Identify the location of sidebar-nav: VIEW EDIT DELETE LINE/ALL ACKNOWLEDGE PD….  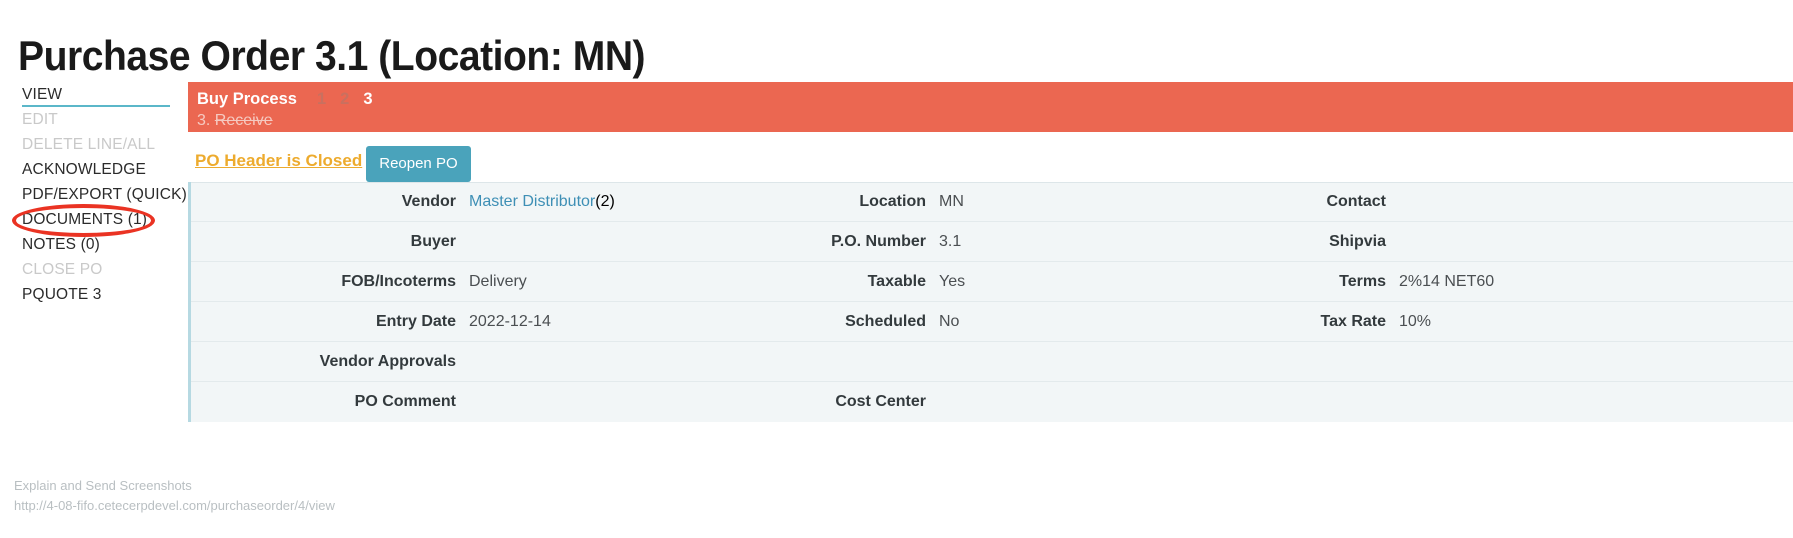
(104, 194).